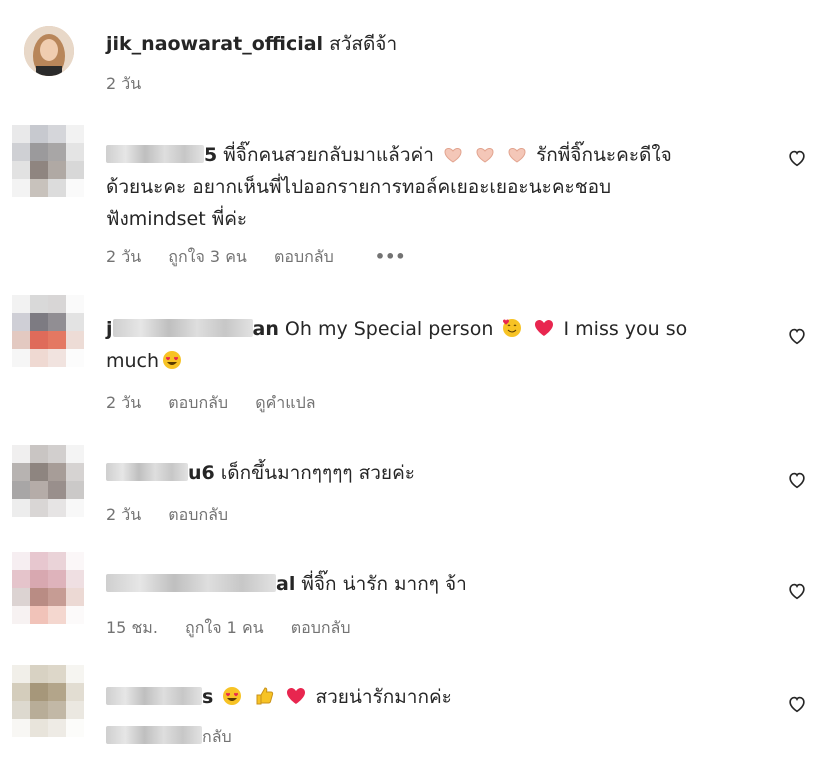 The height and width of the screenshot is (779, 820). What do you see at coordinates (214, 44) in the screenshot?
I see `post-username: jik_naowarat_official` at bounding box center [214, 44].